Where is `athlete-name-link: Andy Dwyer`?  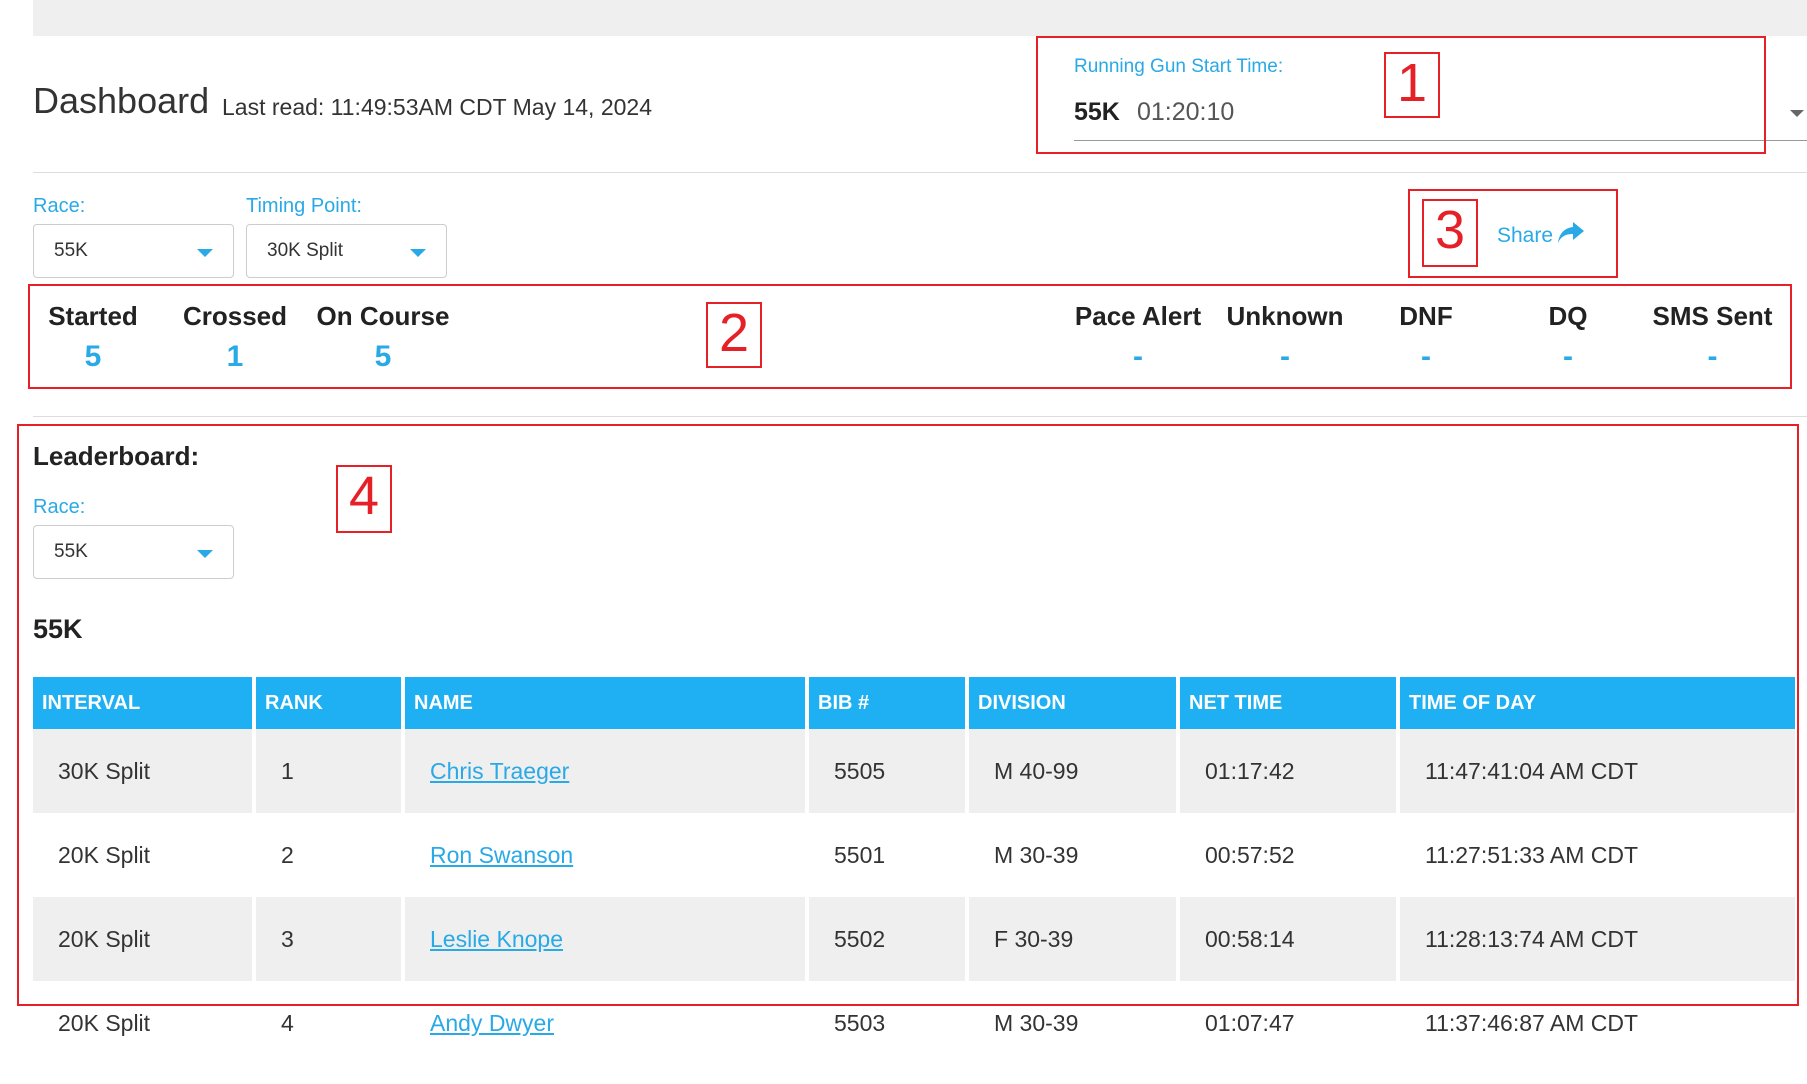
athlete-name-link: Andy Dwyer is located at coordinates (492, 1023).